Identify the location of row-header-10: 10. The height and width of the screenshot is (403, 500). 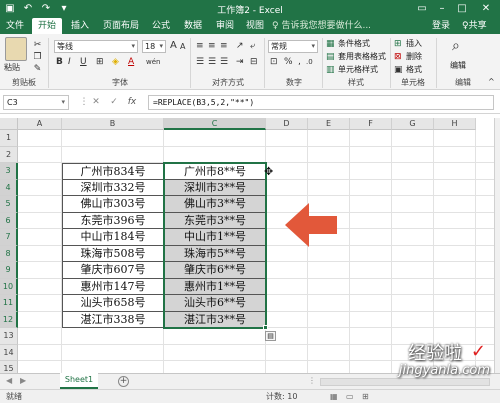
(9, 286).